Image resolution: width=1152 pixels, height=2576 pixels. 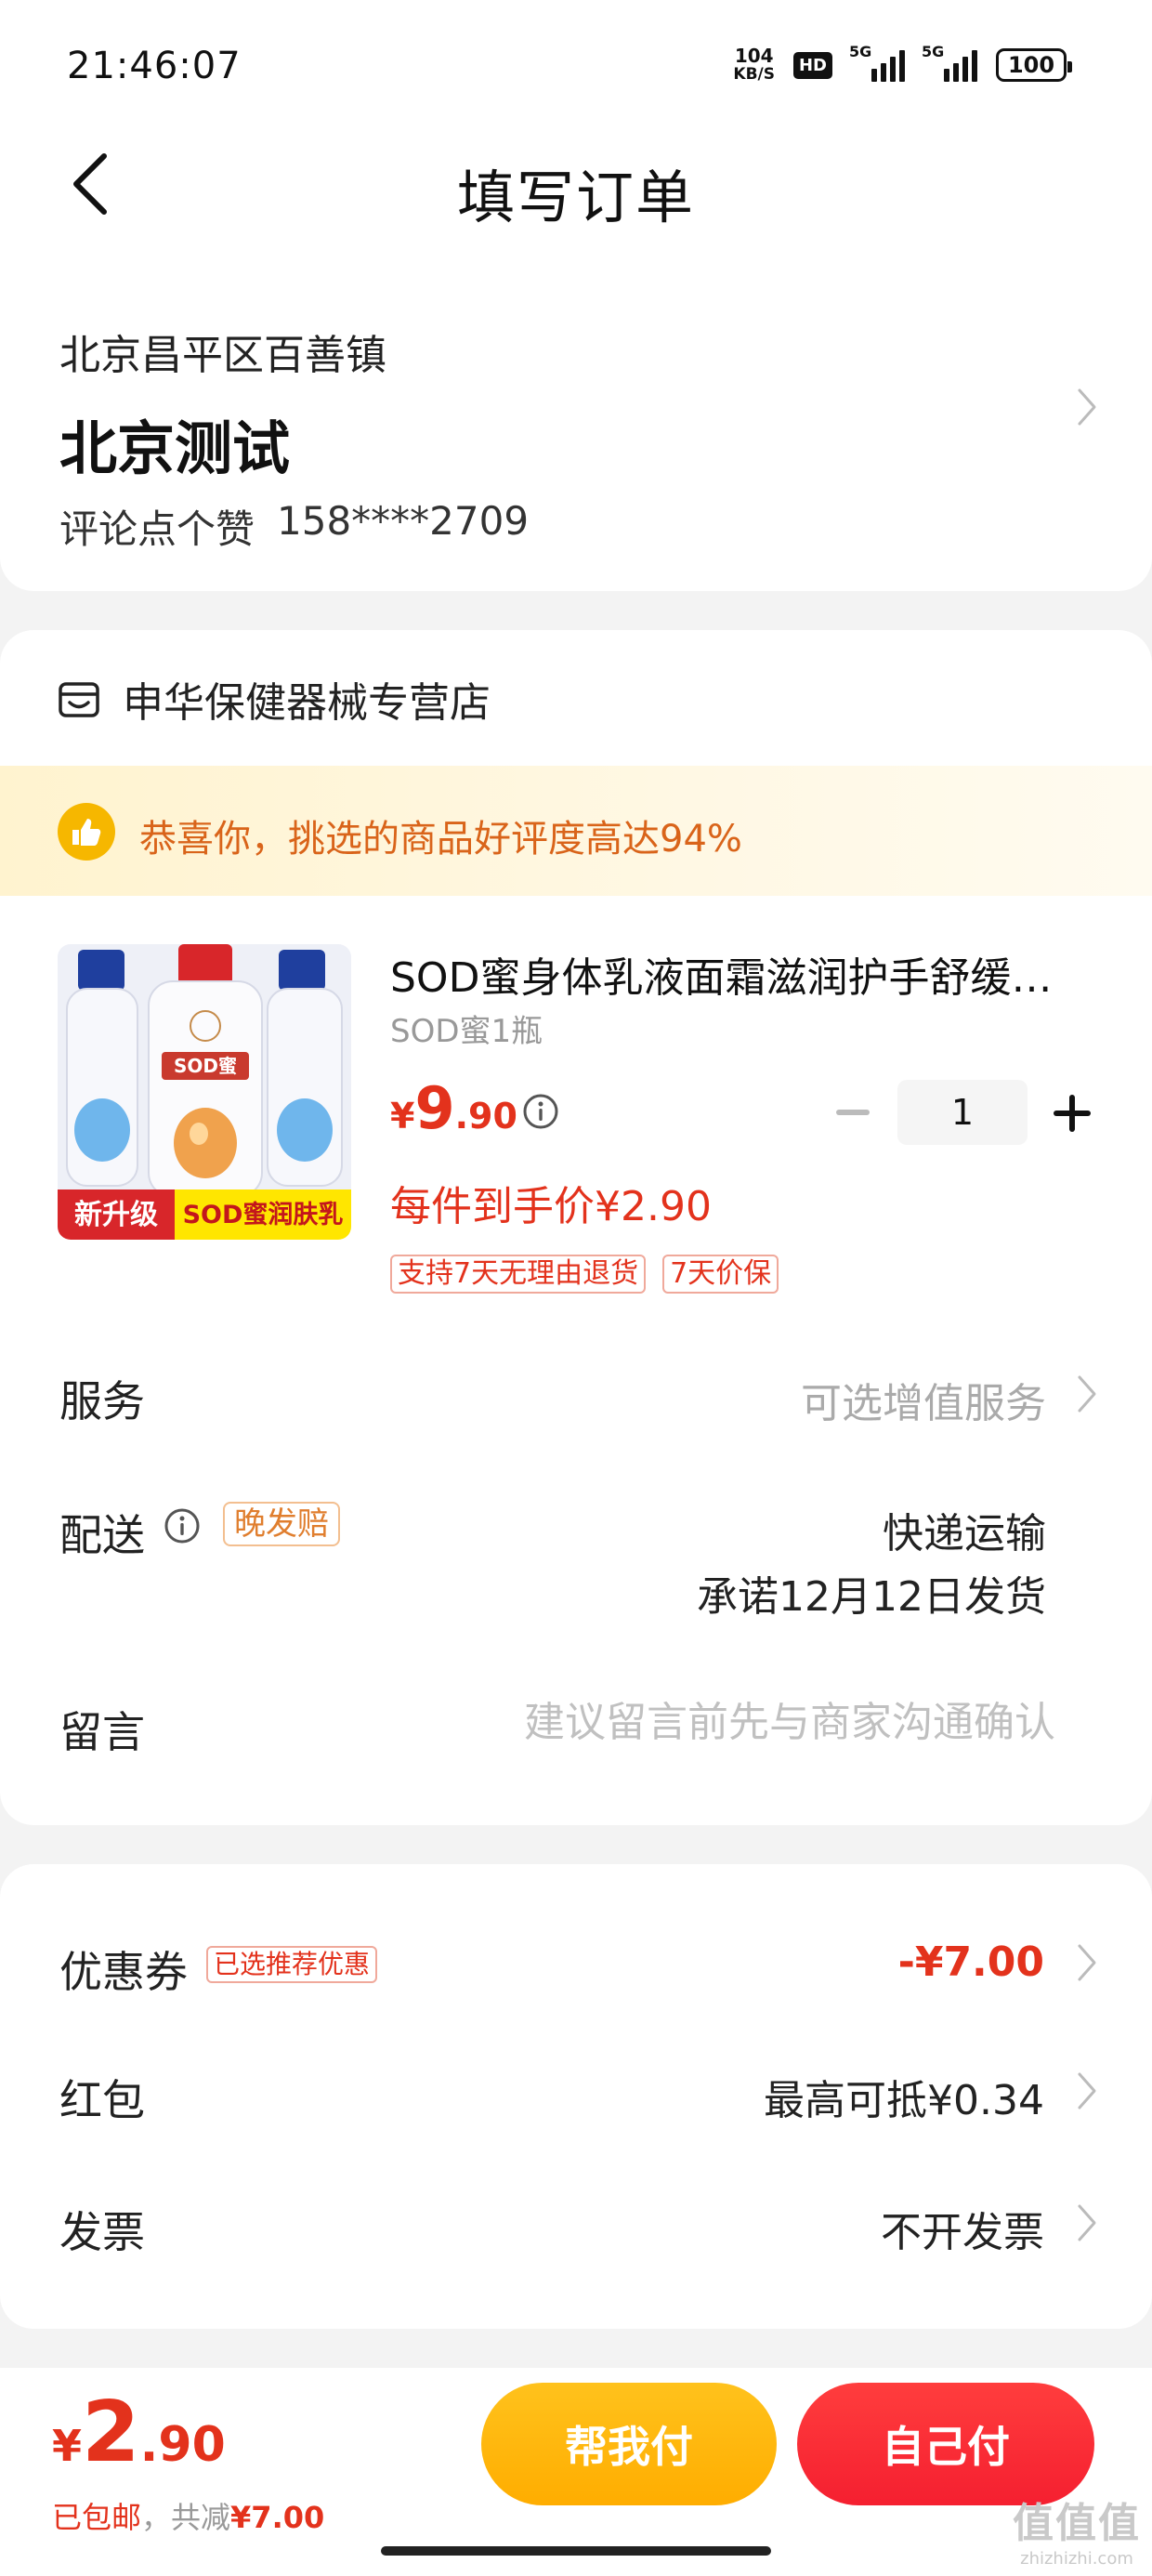 What do you see at coordinates (466, 1031) in the screenshot?
I see `product-spec: SOD蜜1瓶` at bounding box center [466, 1031].